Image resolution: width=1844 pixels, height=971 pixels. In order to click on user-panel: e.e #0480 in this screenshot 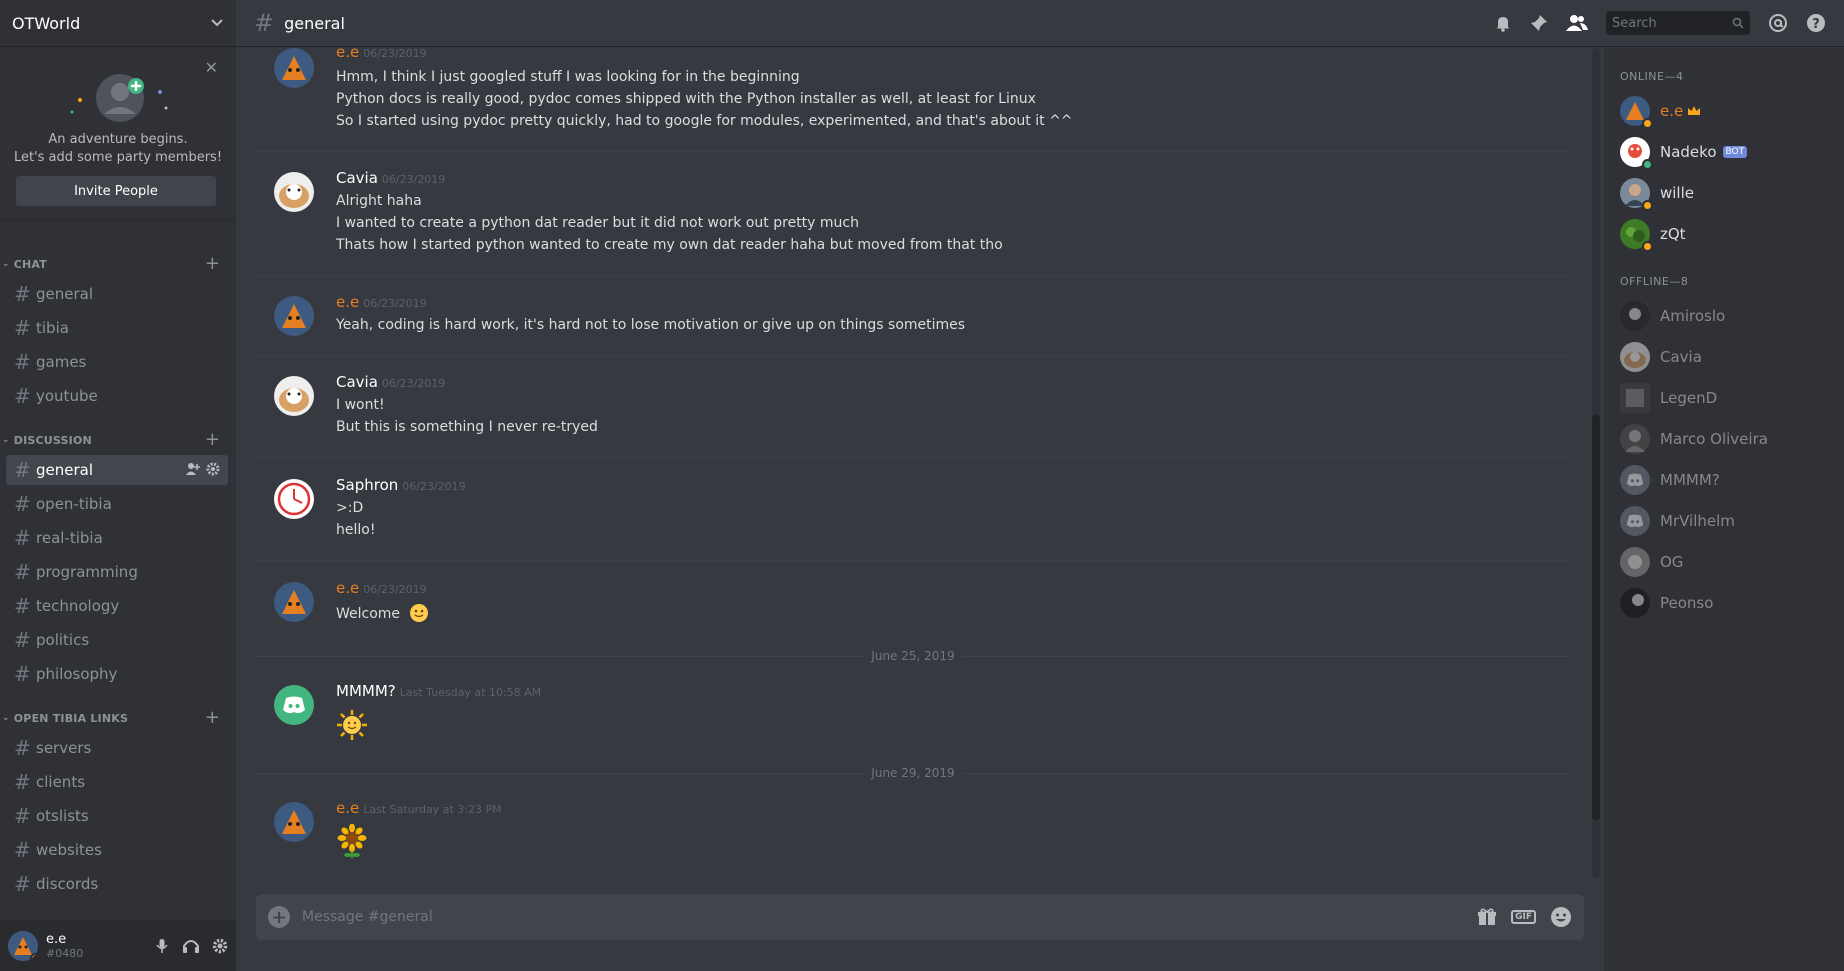, I will do `click(118, 945)`.